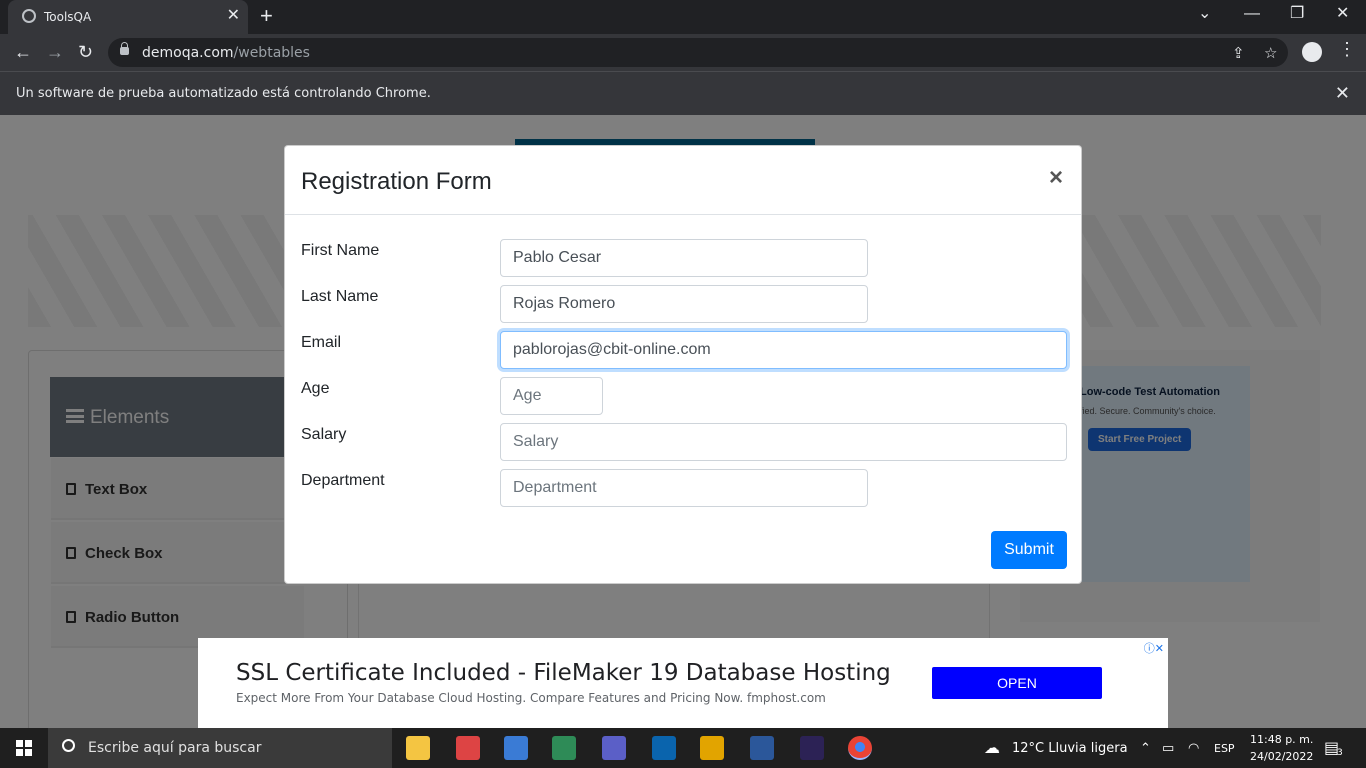  I want to click on first-name-label: First Name, so click(340, 250).